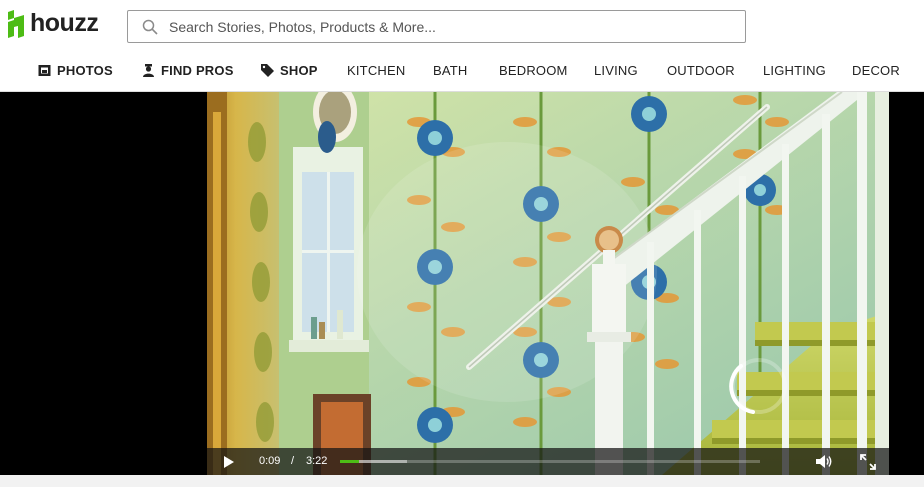 The image size is (924, 487). Describe the element at coordinates (758, 386) in the screenshot. I see `loading-spinner-icon` at that location.